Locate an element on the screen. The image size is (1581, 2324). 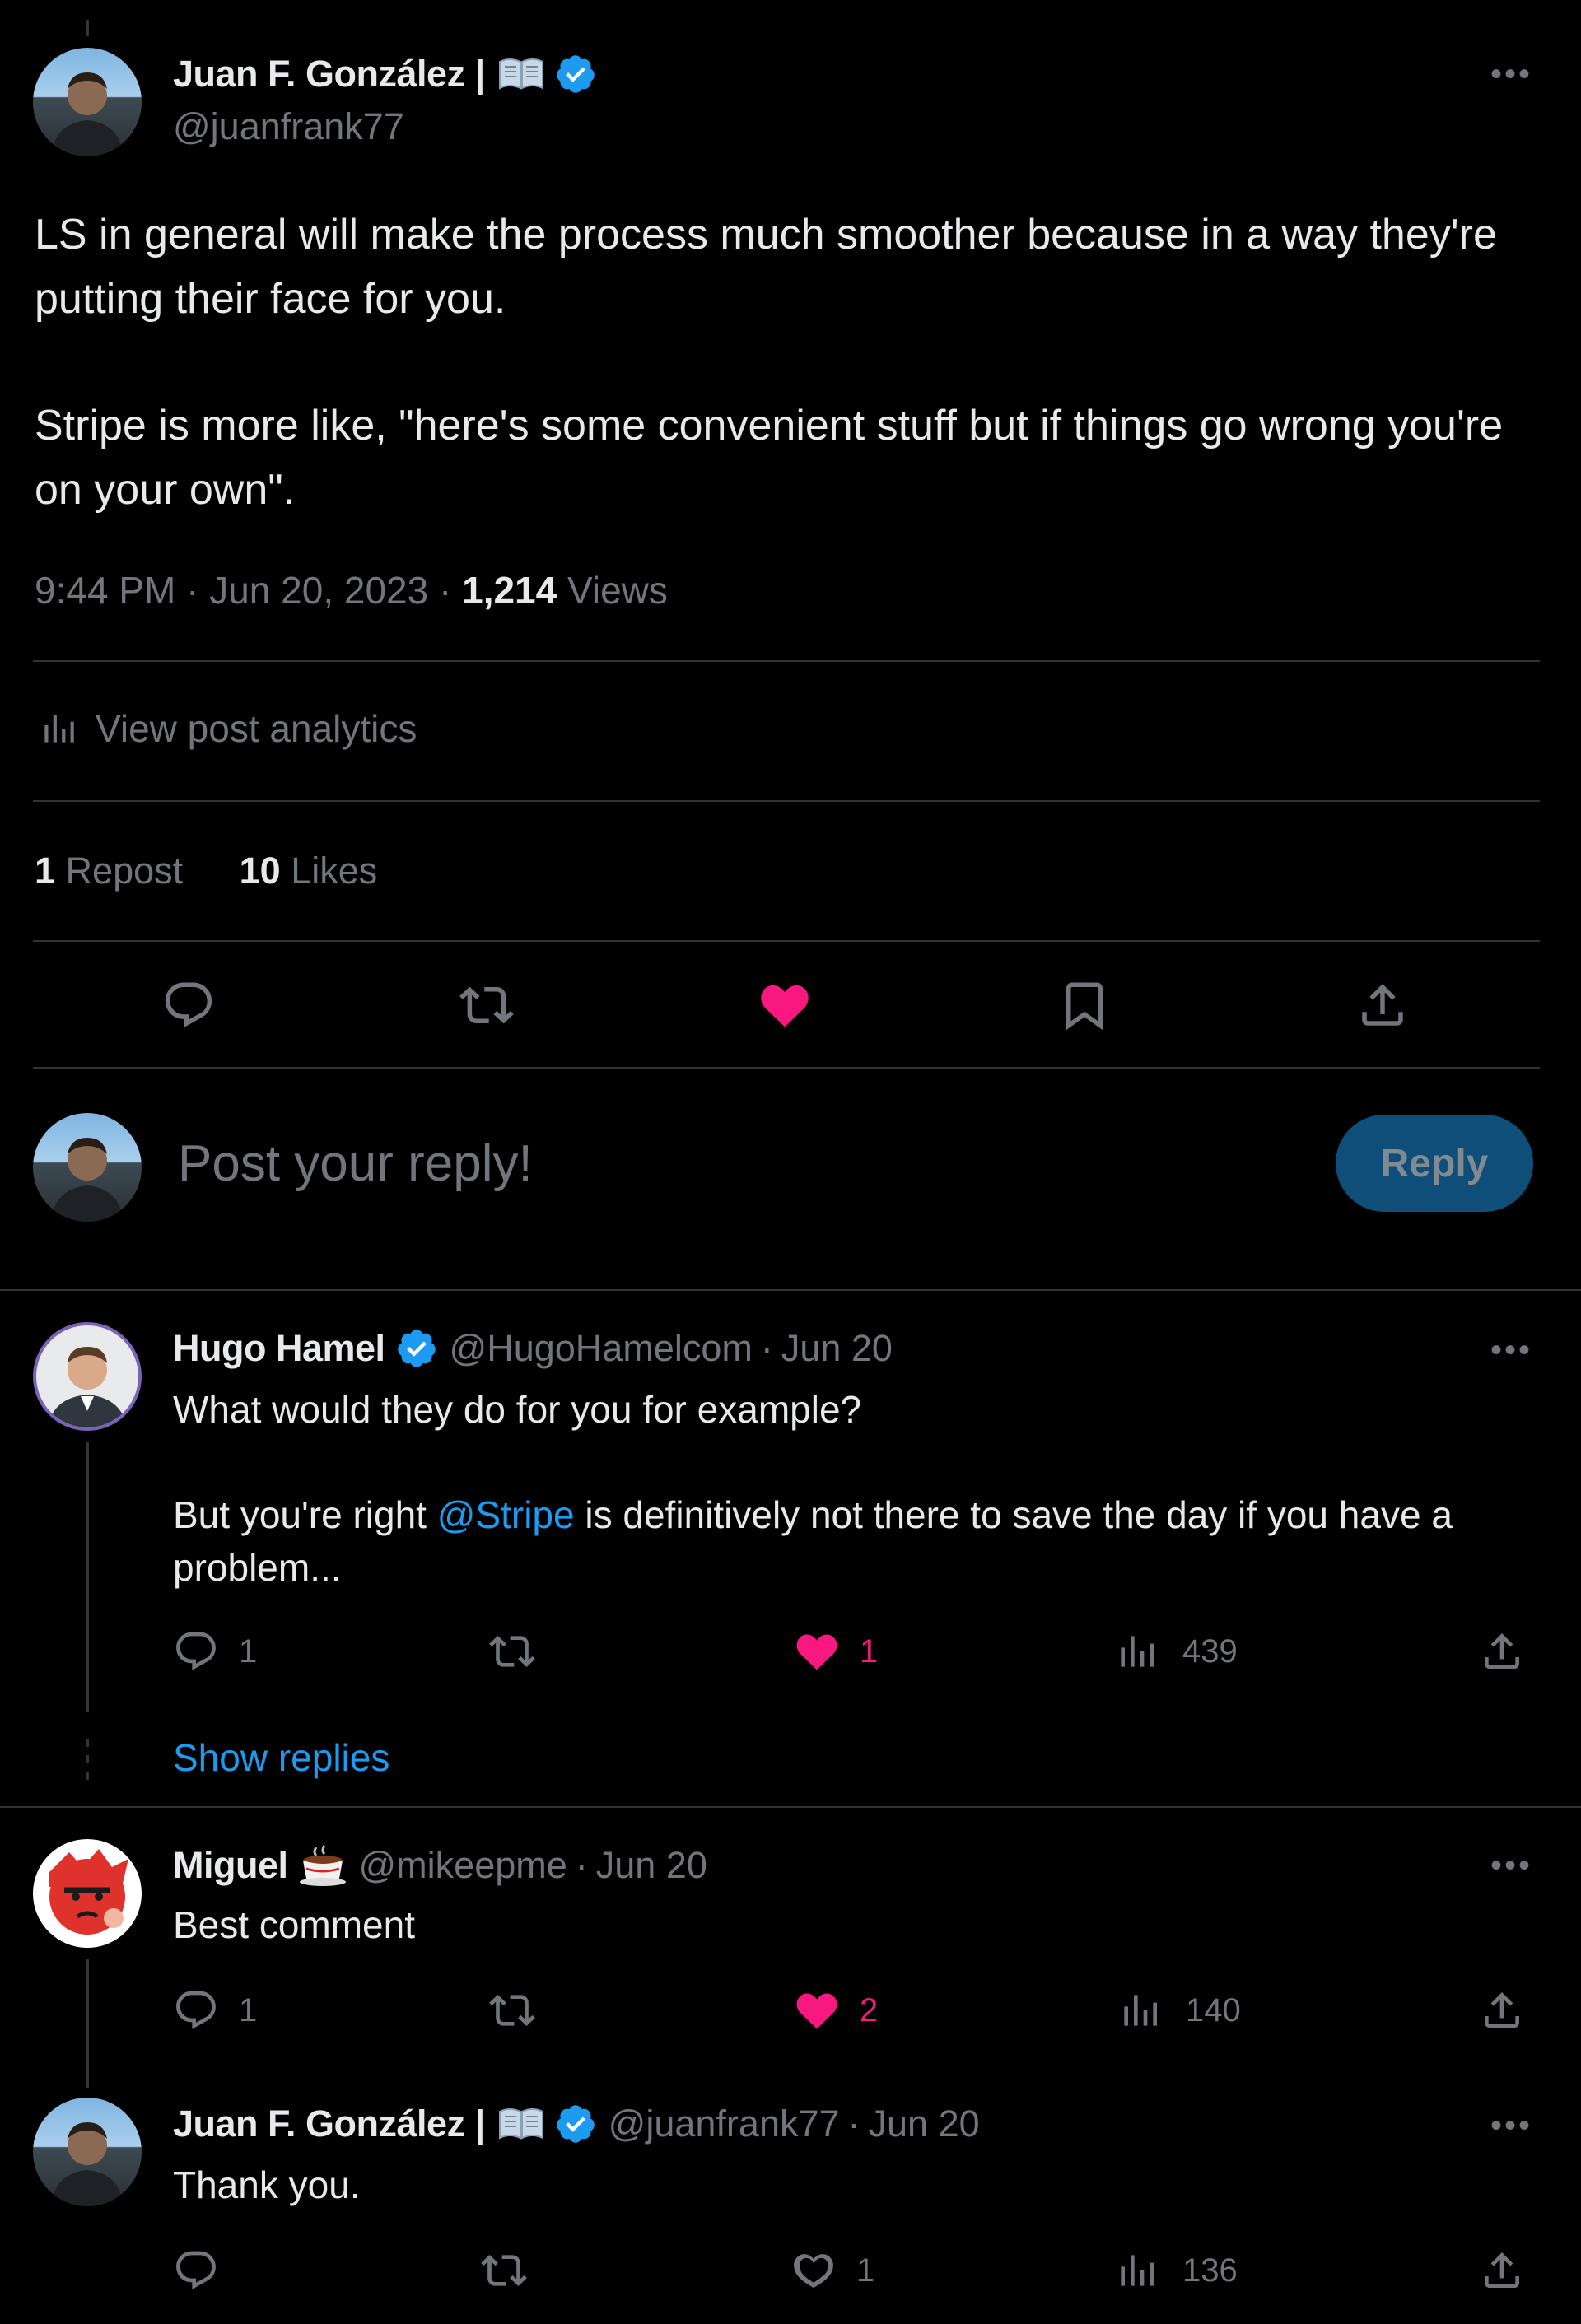
views-button: 140 is located at coordinates (1179, 2010).